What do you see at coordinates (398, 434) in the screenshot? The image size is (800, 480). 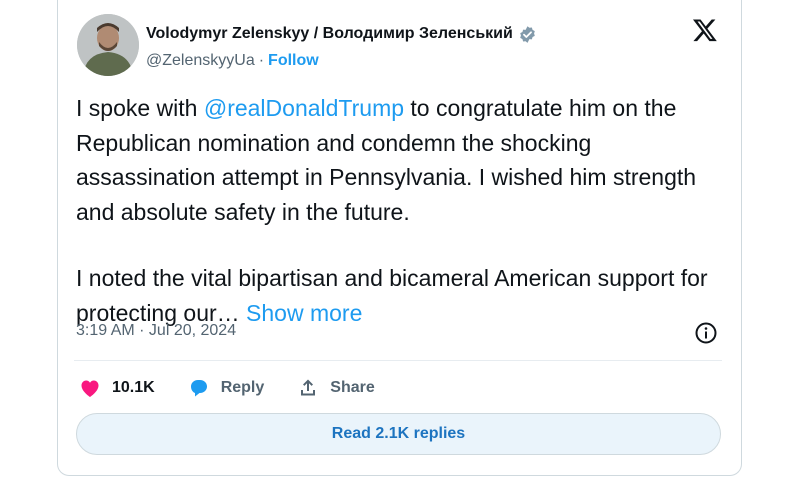 I see `read-replies-button: Read 2.1K replies` at bounding box center [398, 434].